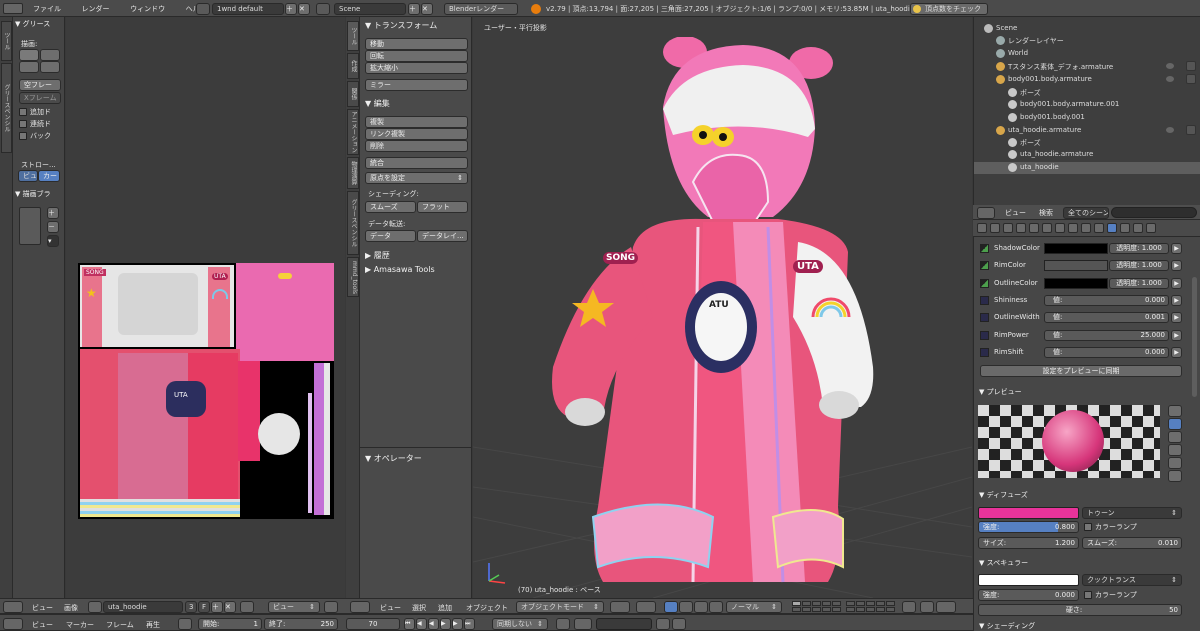 This screenshot has width=1200, height=631. I want to click on timeline-playback-menu: 再生, so click(153, 625).